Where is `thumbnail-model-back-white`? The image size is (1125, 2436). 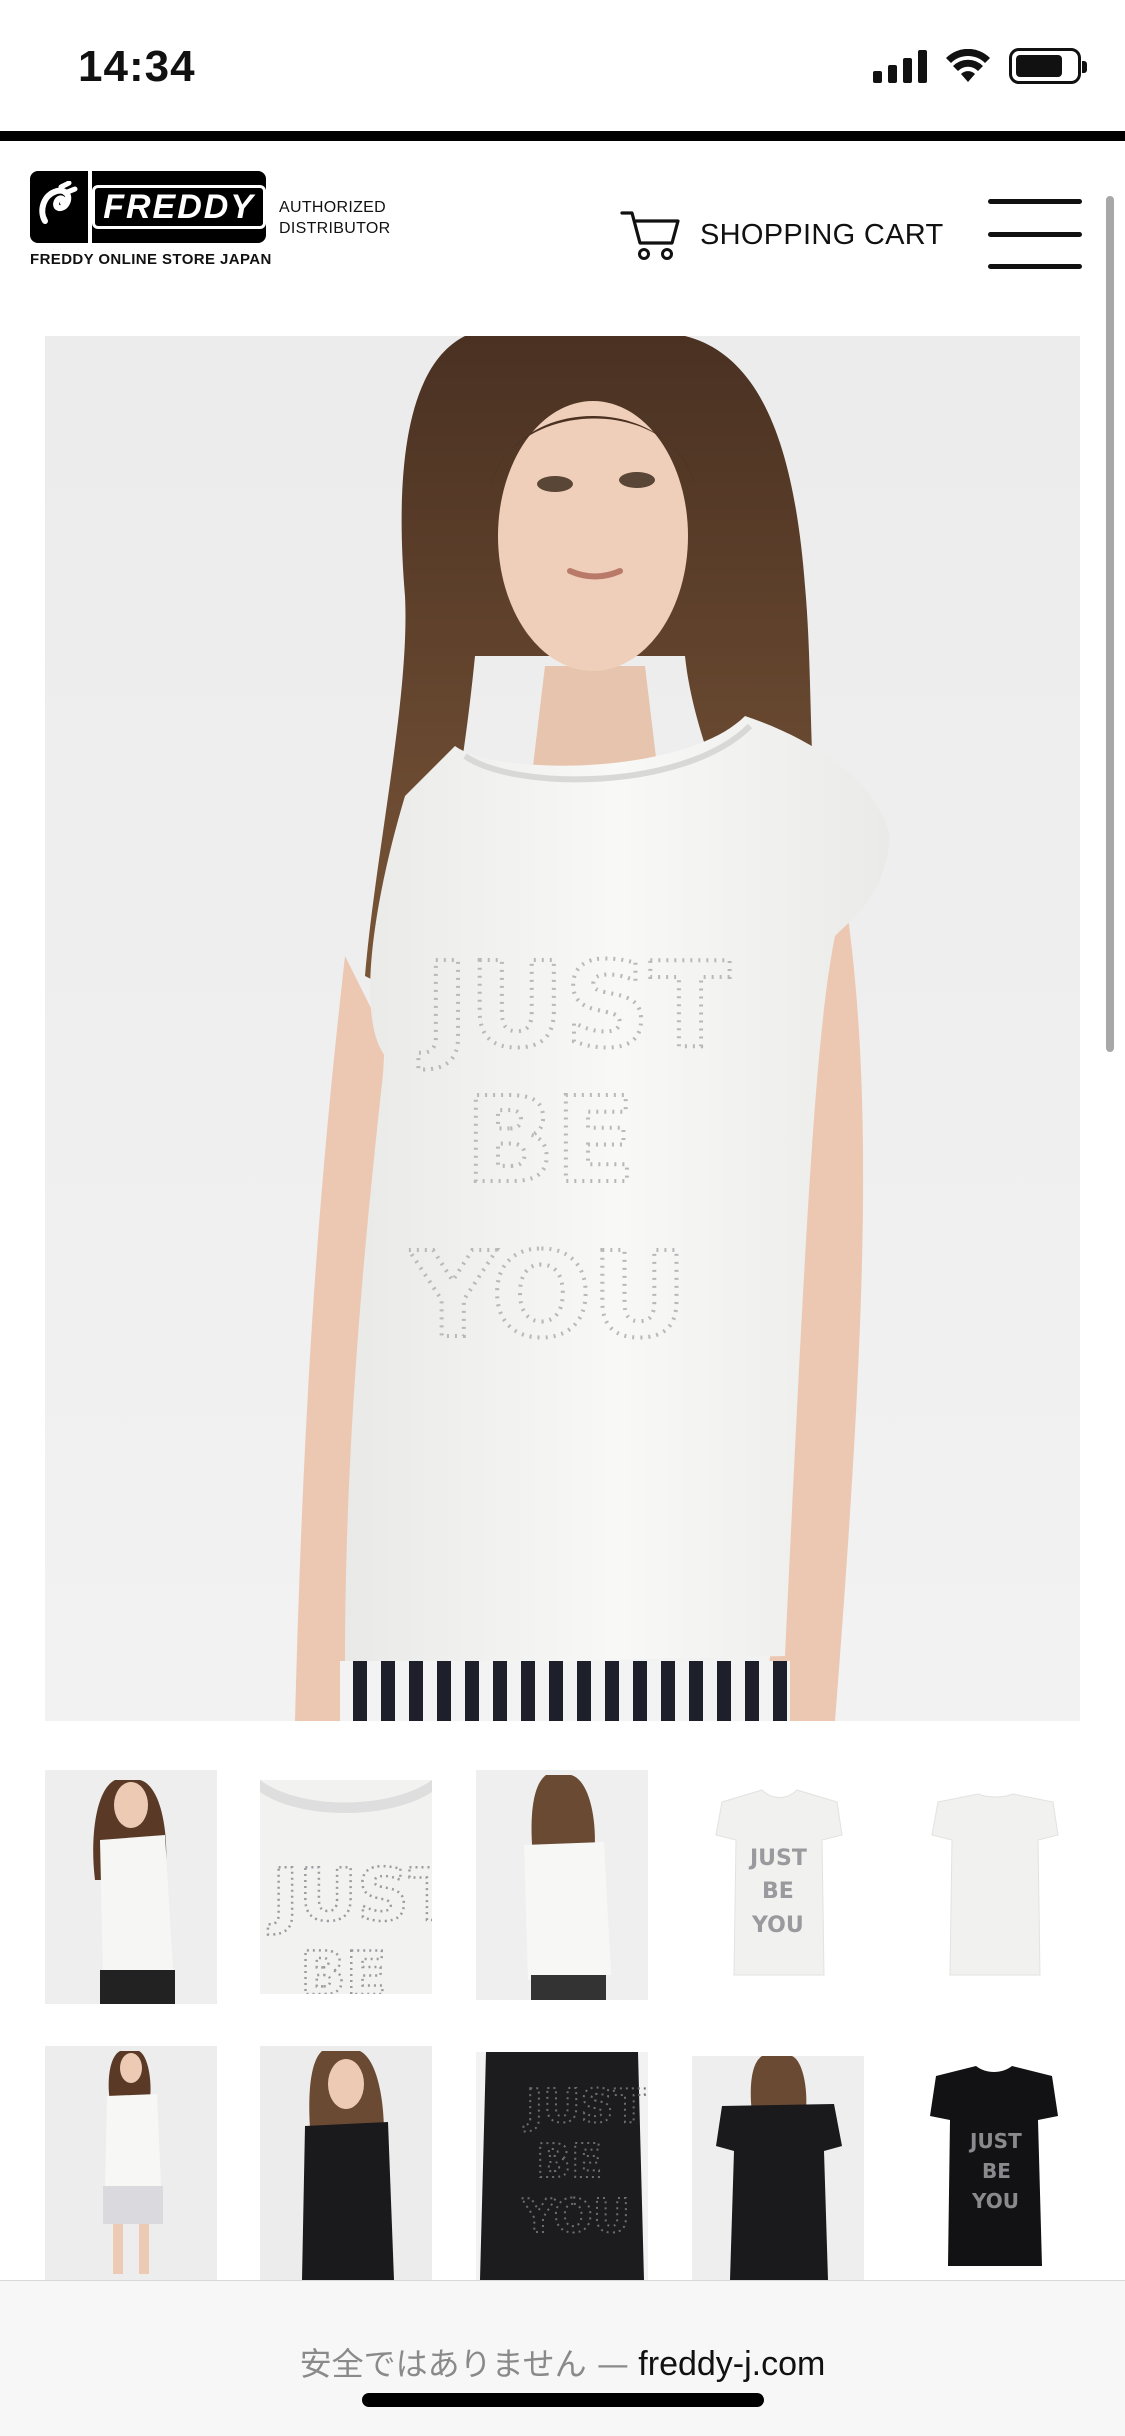
thumbnail-model-back-white is located at coordinates (562, 1885).